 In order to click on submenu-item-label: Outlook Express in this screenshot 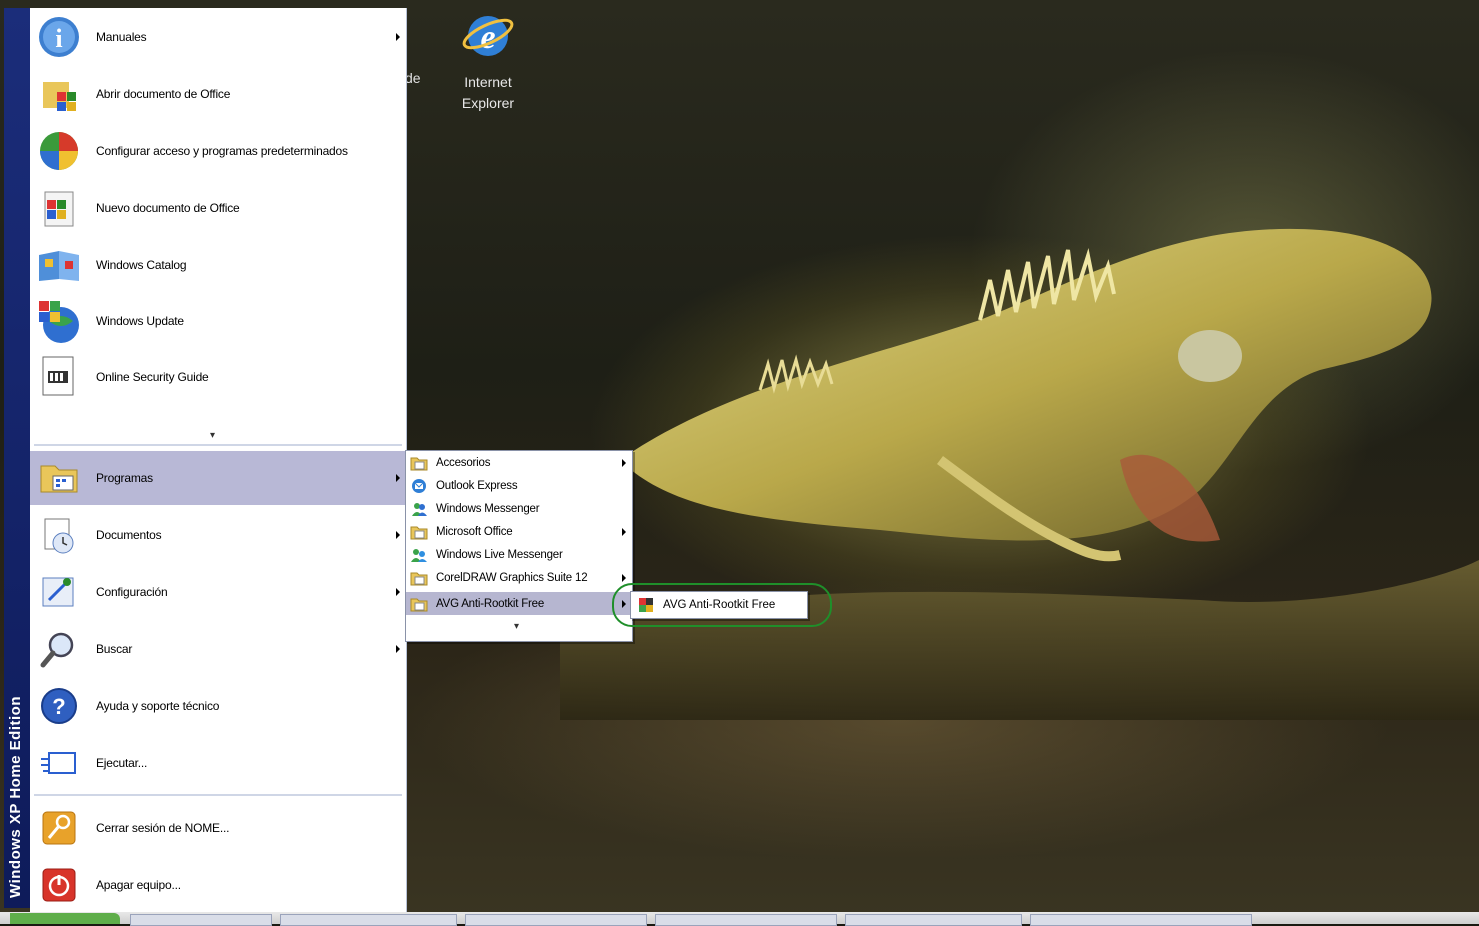, I will do `click(477, 485)`.